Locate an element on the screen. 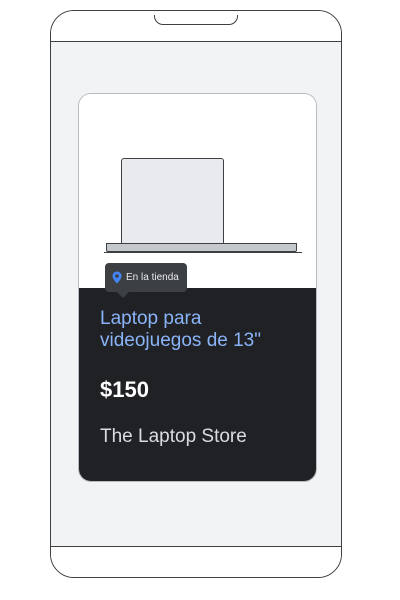 This screenshot has width=400, height=600. in-store-badge-label: En la tienda is located at coordinates (152, 277).